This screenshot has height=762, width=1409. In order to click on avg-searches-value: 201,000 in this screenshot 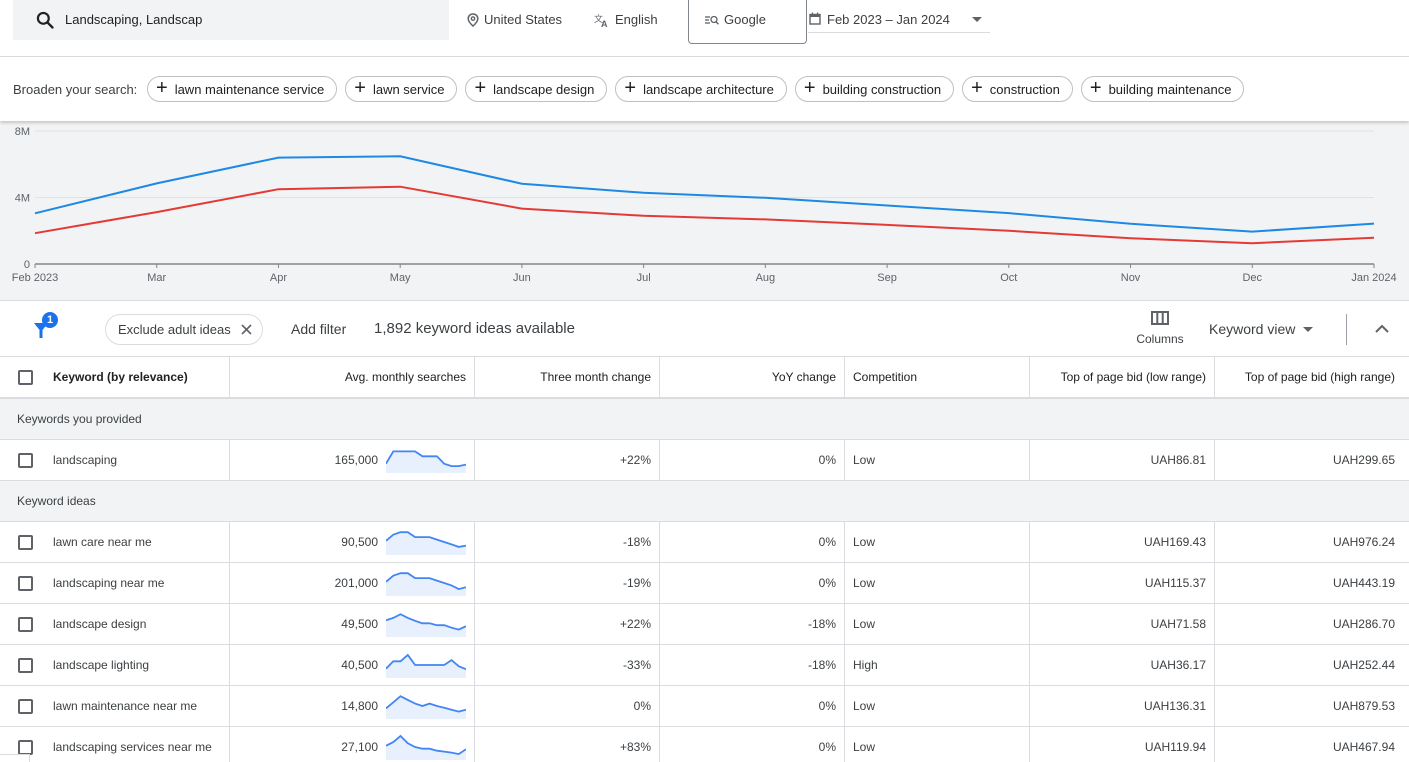, I will do `click(356, 583)`.